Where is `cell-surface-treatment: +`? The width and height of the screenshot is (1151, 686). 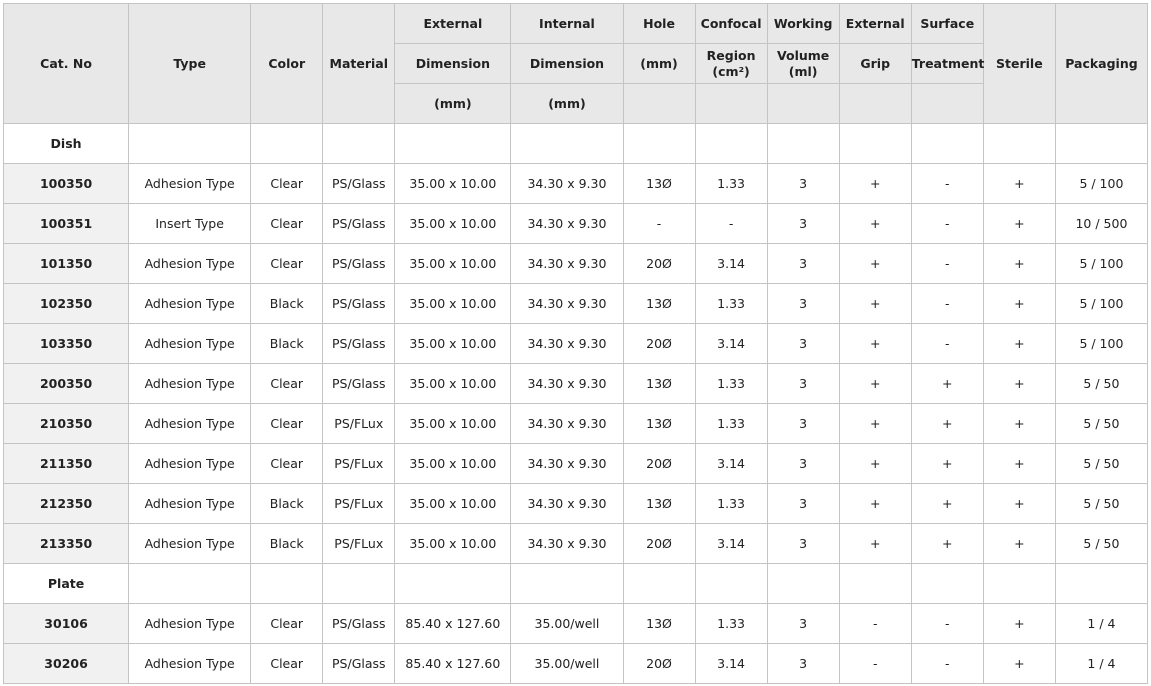
cell-surface-treatment: + is located at coordinates (947, 543).